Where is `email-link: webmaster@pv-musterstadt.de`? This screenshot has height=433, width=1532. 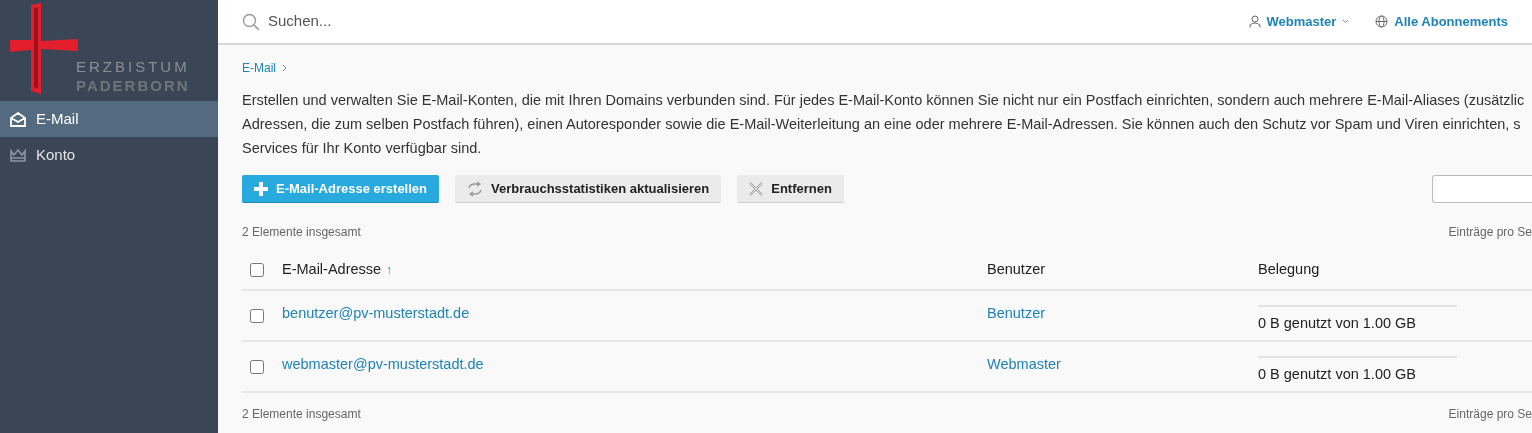 email-link: webmaster@pv-musterstadt.de is located at coordinates (634, 365).